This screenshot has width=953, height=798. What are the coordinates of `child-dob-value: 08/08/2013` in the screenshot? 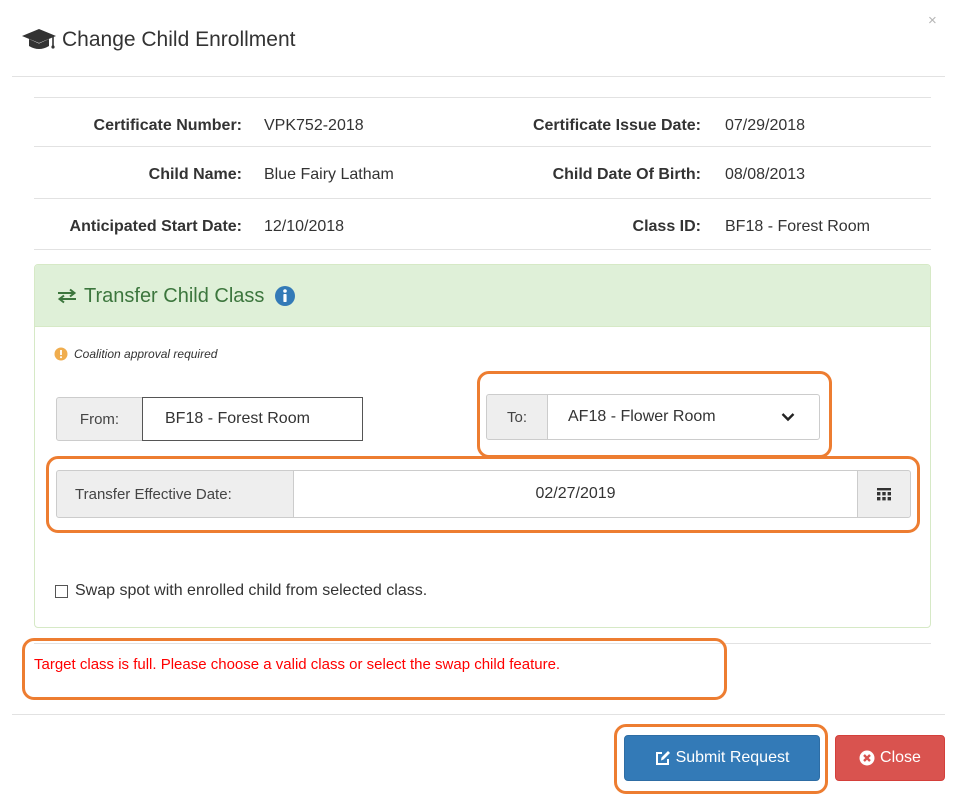 It's located at (765, 174).